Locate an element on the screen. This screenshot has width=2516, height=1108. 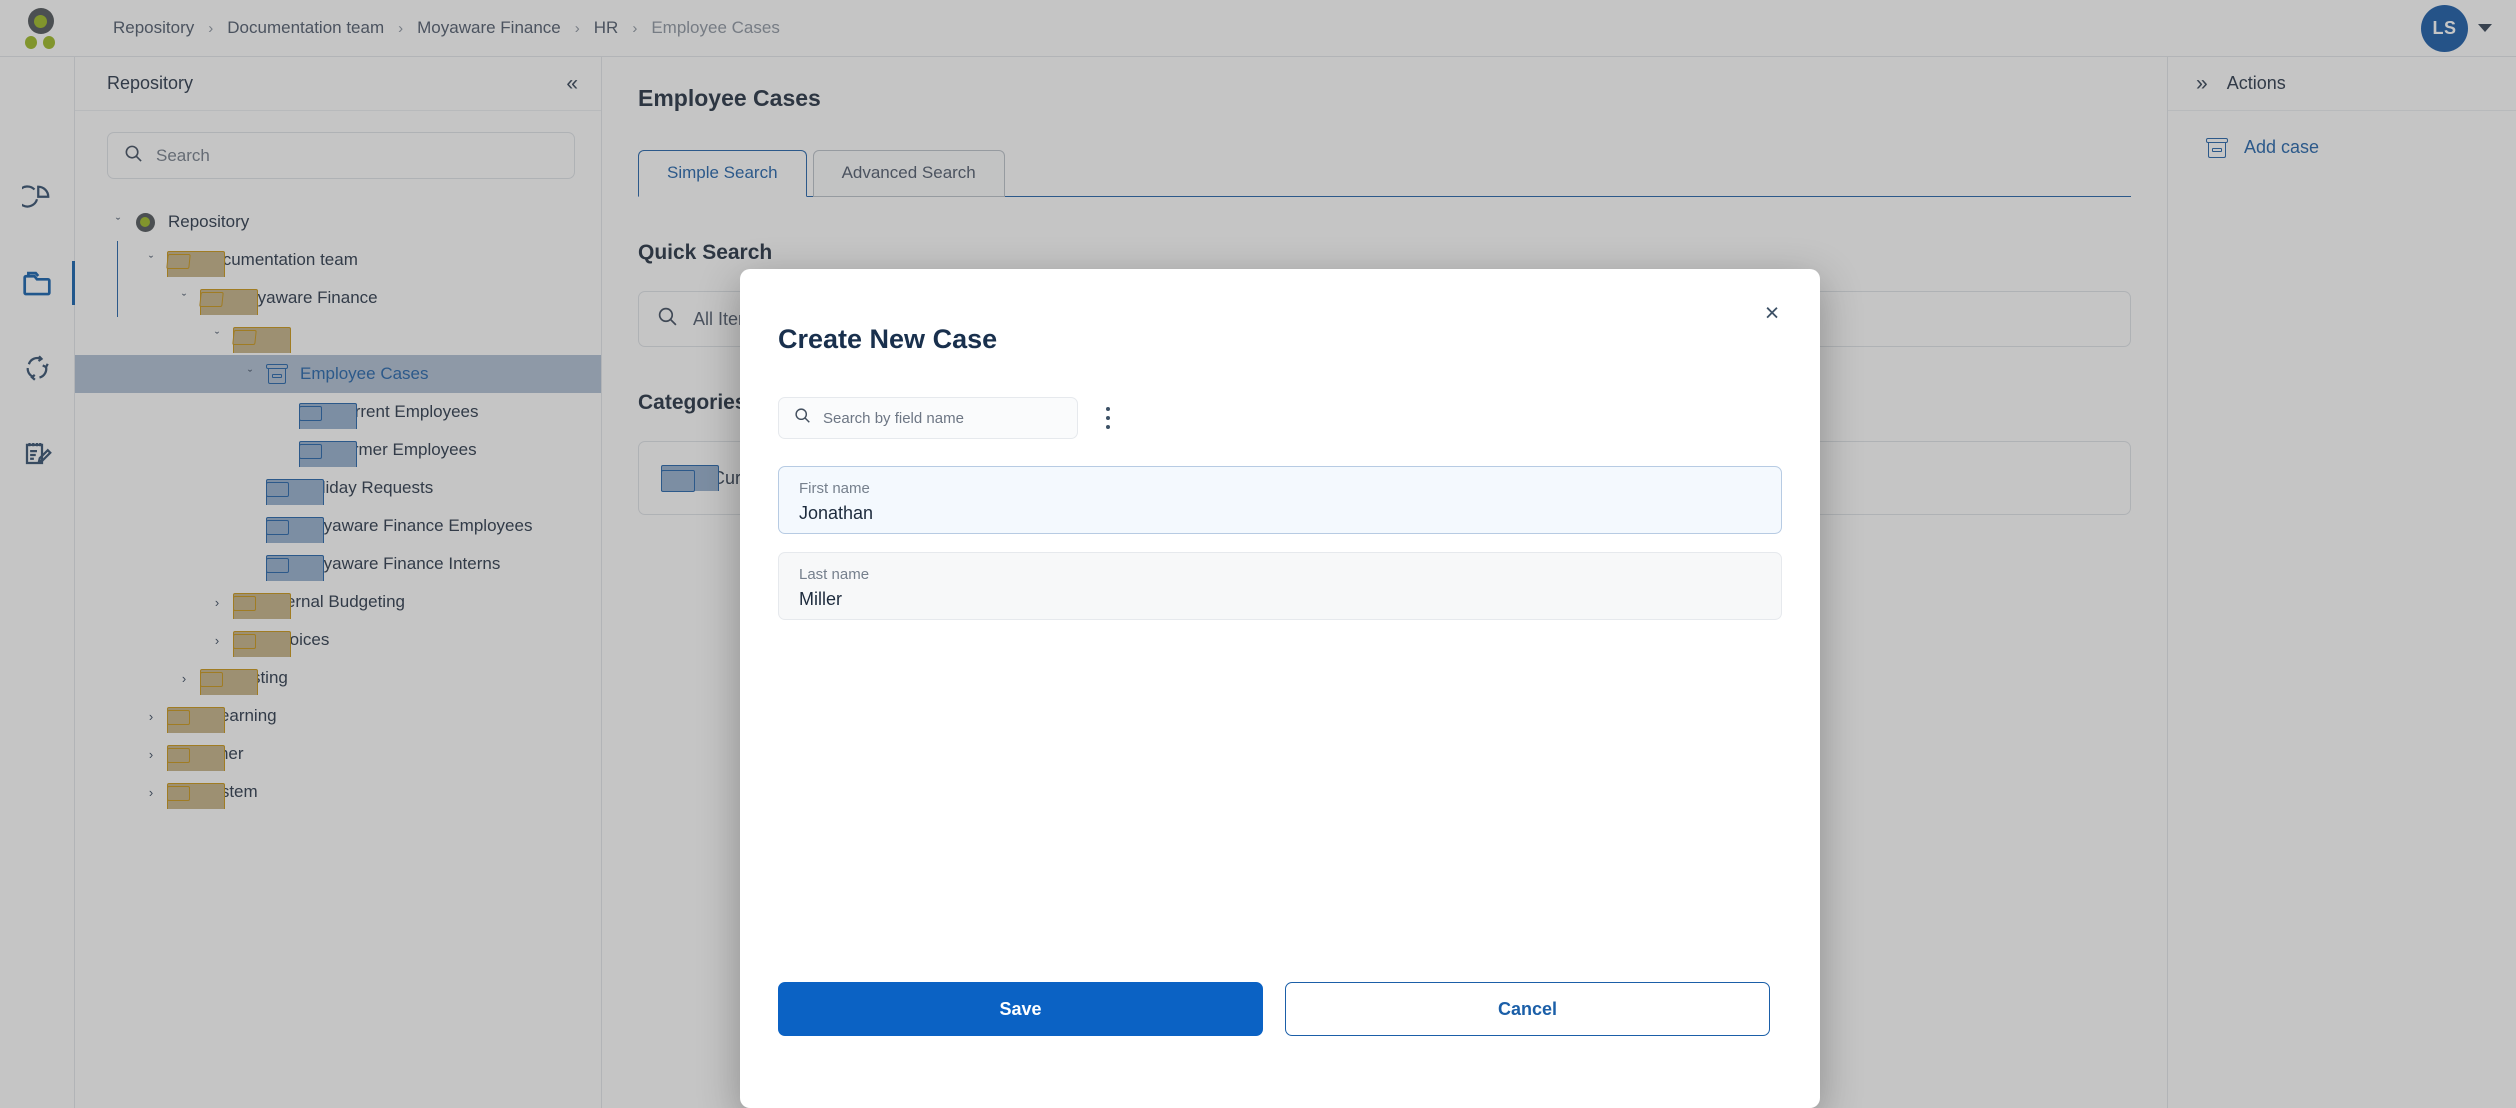
field-search is located at coordinates (928, 418).